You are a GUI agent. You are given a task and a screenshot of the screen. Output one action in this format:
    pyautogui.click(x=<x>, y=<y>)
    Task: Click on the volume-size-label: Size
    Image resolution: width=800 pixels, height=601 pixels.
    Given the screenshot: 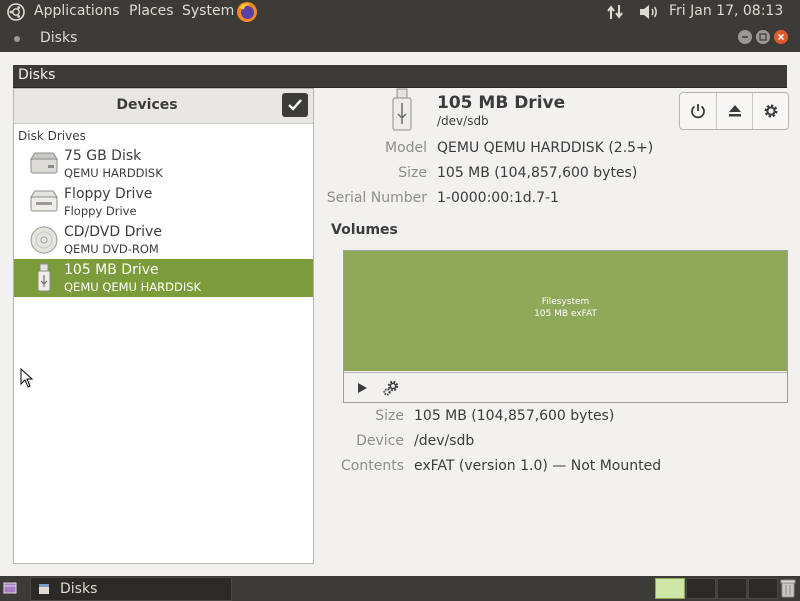 What is the action you would take?
    pyautogui.click(x=389, y=416)
    